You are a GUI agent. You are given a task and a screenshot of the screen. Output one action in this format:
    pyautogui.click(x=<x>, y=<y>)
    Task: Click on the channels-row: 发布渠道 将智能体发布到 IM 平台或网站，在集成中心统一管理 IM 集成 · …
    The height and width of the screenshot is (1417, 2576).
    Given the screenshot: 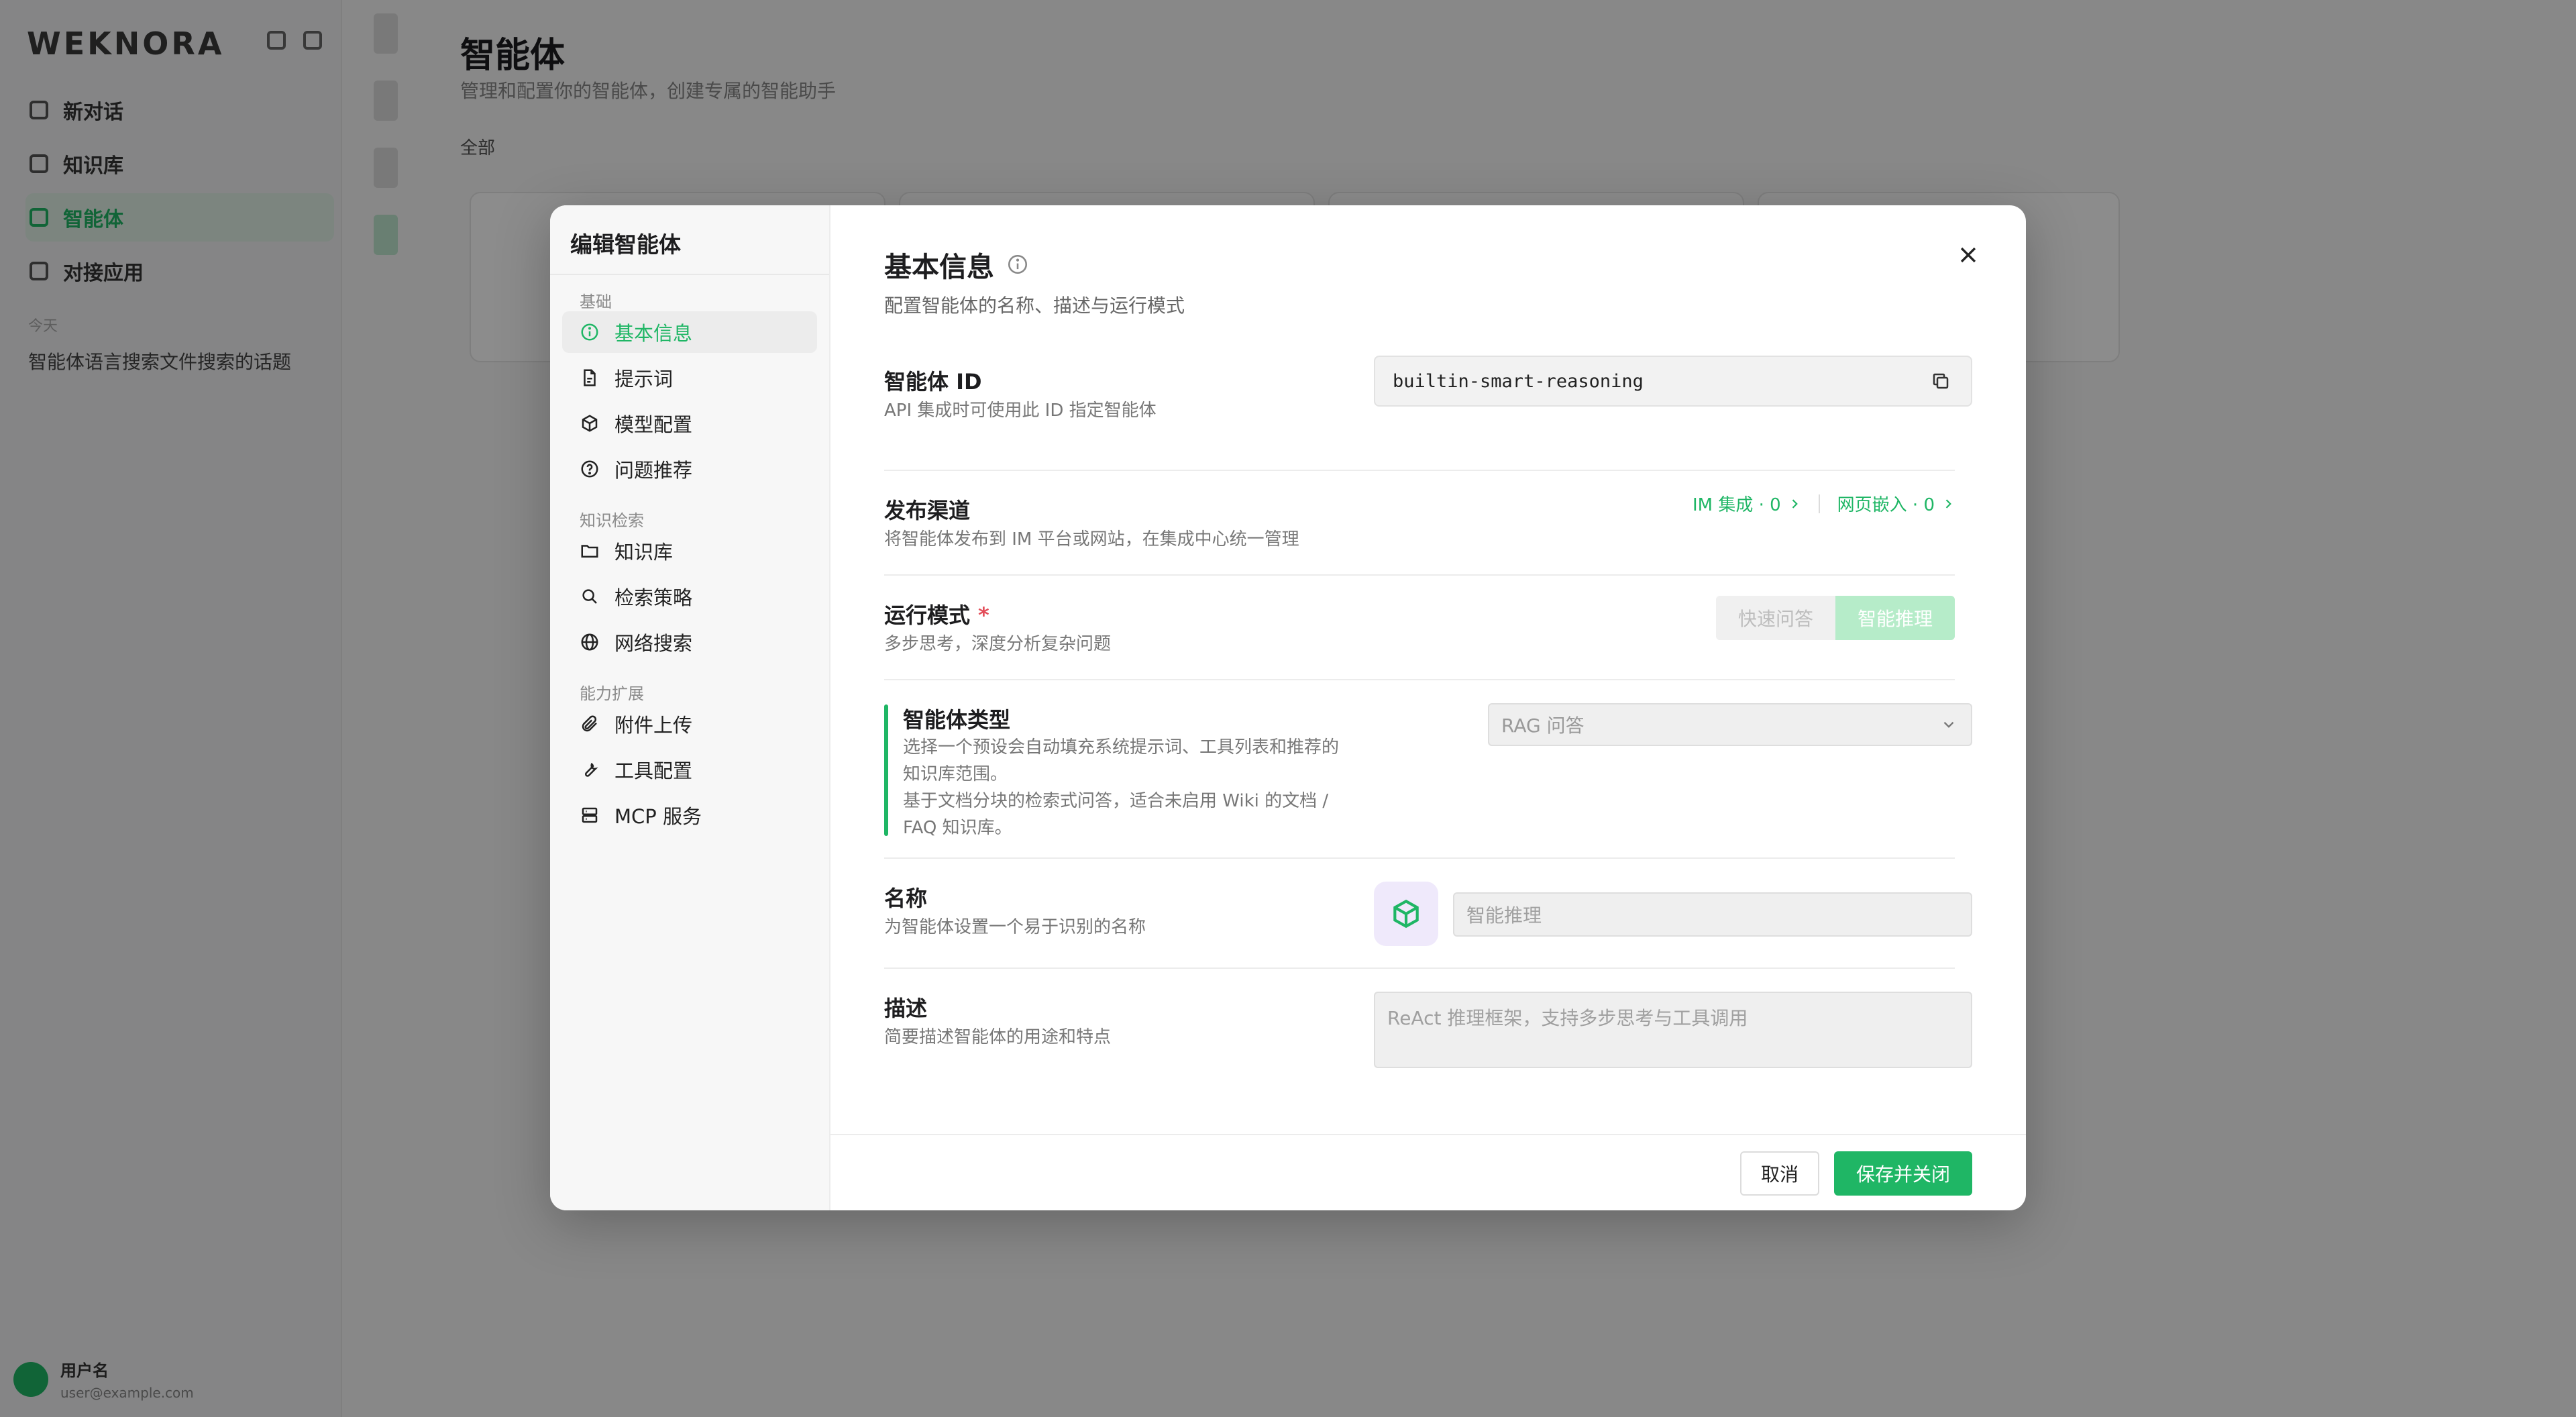 What is the action you would take?
    pyautogui.click(x=1419, y=523)
    